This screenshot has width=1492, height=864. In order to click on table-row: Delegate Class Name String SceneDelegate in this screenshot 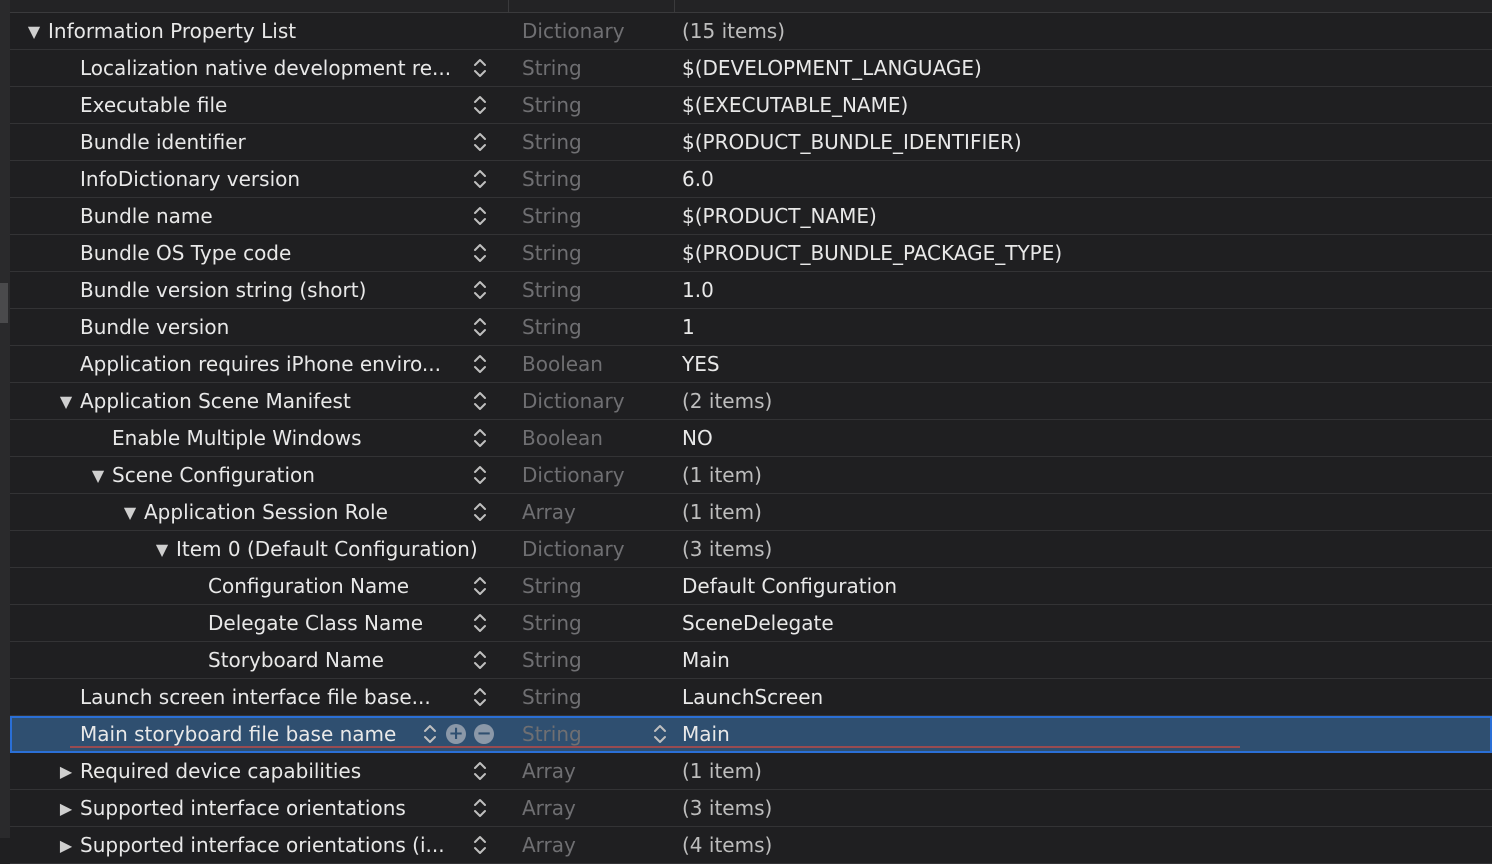, I will do `click(751, 623)`.